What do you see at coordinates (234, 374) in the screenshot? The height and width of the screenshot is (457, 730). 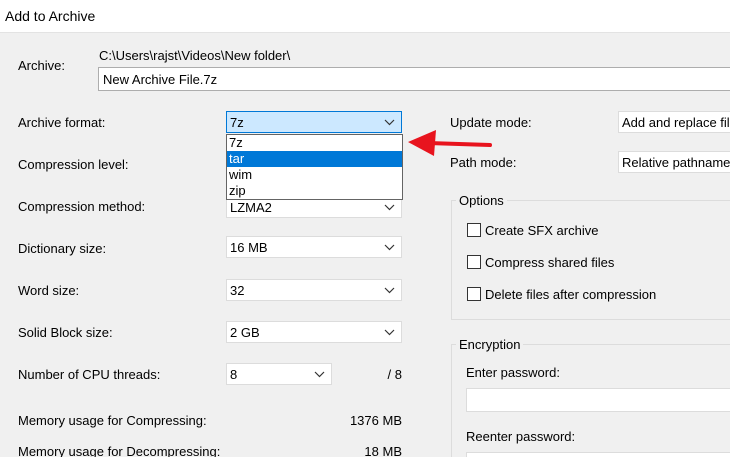 I see `cpu-threads-value: 8` at bounding box center [234, 374].